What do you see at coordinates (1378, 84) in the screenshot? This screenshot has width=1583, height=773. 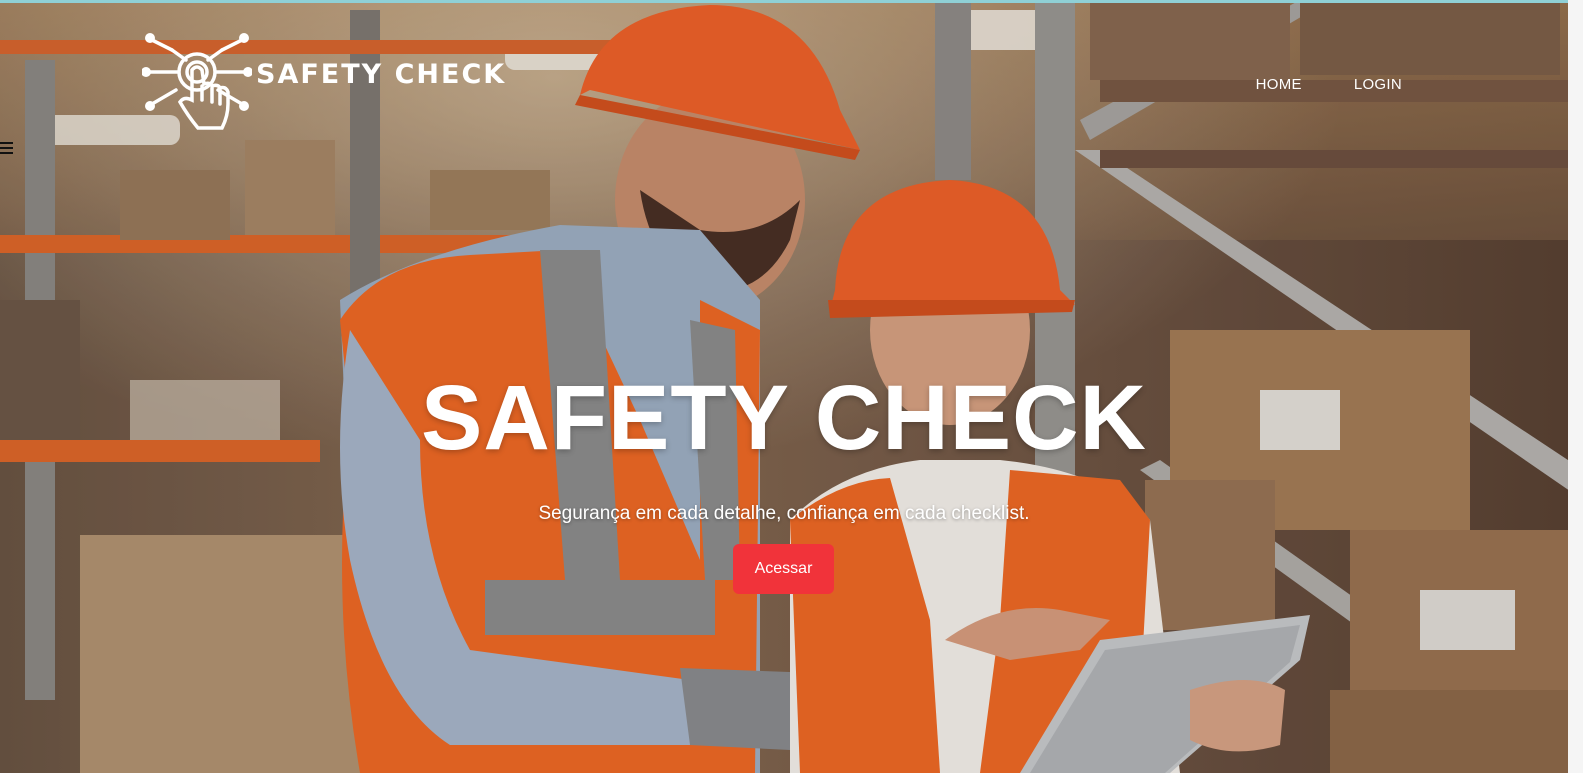 I see `nav-item-login: LOGIN` at bounding box center [1378, 84].